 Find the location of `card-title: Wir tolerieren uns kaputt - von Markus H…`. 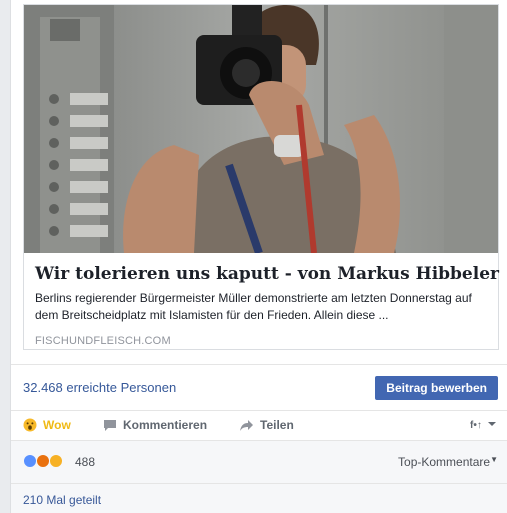

card-title: Wir tolerieren uns kaputt - von Markus H… is located at coordinates (267, 274).